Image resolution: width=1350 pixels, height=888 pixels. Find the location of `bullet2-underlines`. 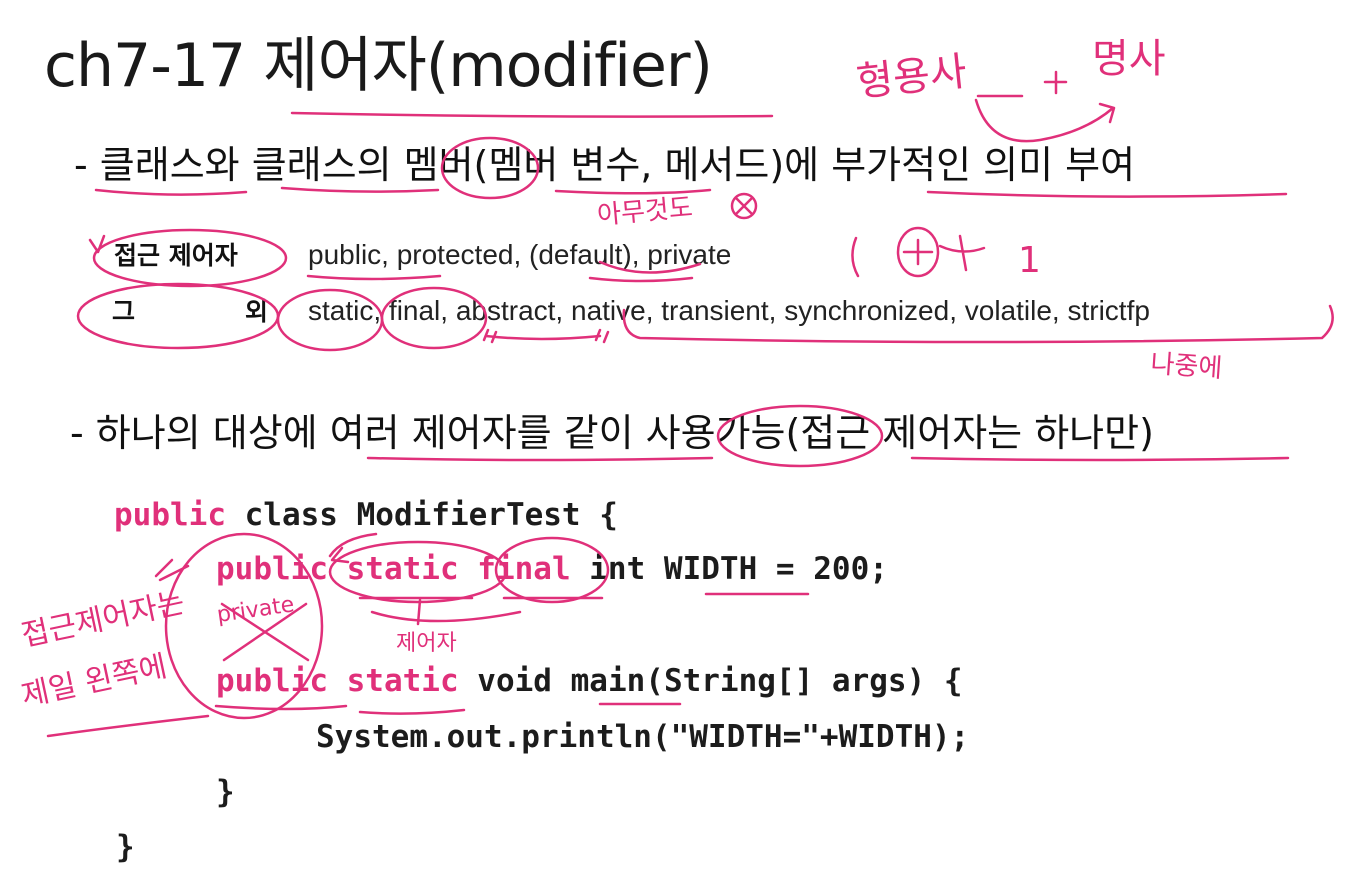

bullet2-underlines is located at coordinates (828, 459).